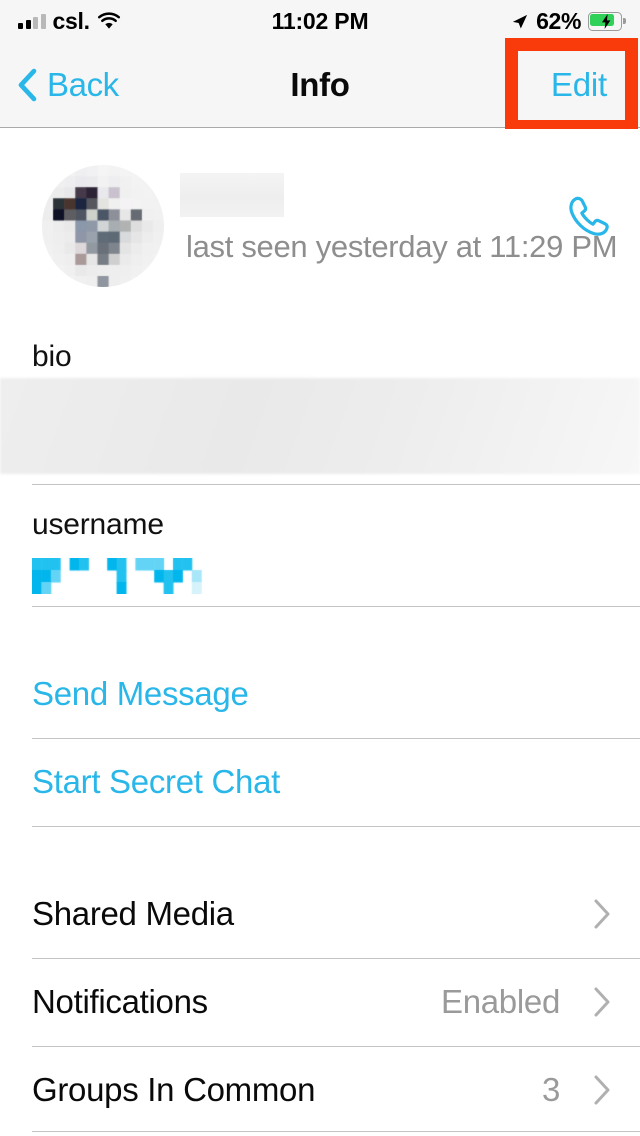  What do you see at coordinates (133, 913) in the screenshot?
I see `shared-media-label: Shared Media` at bounding box center [133, 913].